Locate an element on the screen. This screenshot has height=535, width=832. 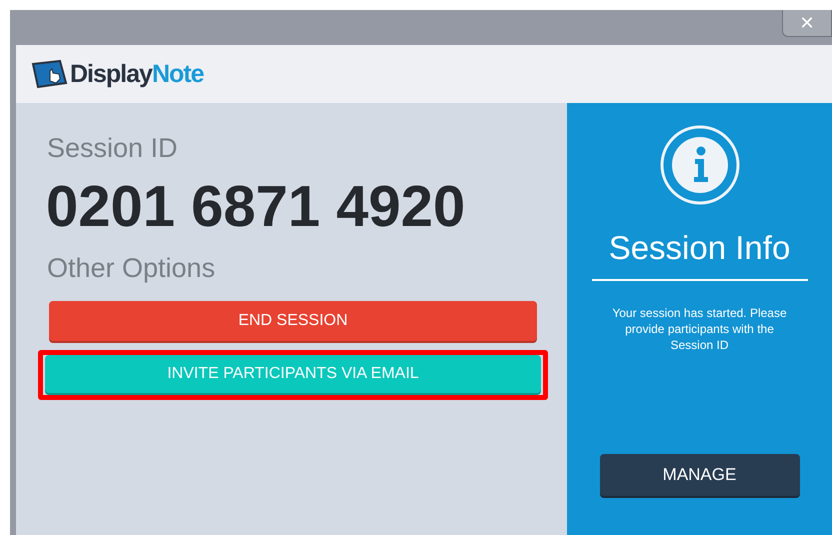
close-button: ✕ is located at coordinates (807, 23).